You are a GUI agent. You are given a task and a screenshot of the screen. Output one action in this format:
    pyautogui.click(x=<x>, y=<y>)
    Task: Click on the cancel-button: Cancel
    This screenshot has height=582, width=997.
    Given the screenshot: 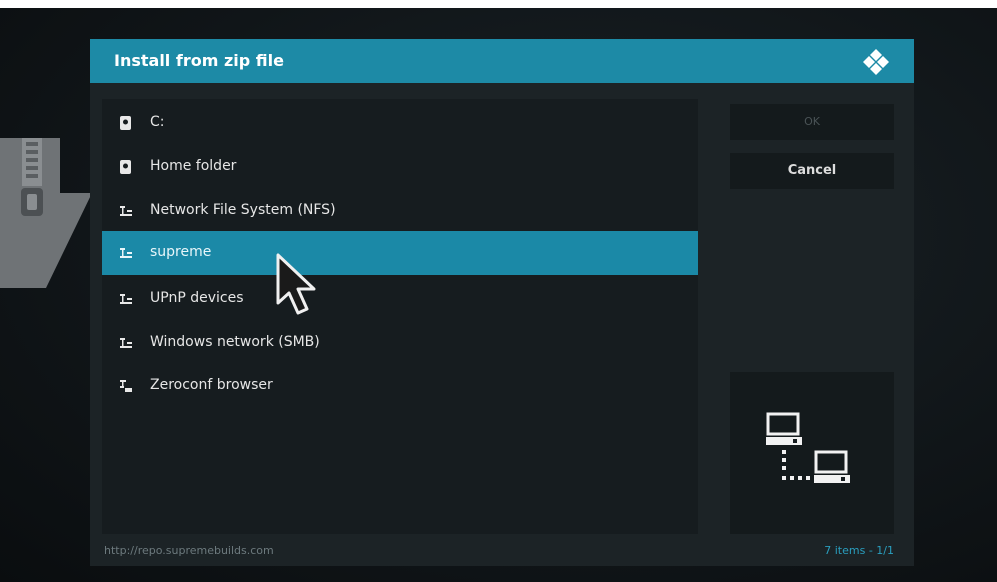 What is the action you would take?
    pyautogui.click(x=812, y=171)
    